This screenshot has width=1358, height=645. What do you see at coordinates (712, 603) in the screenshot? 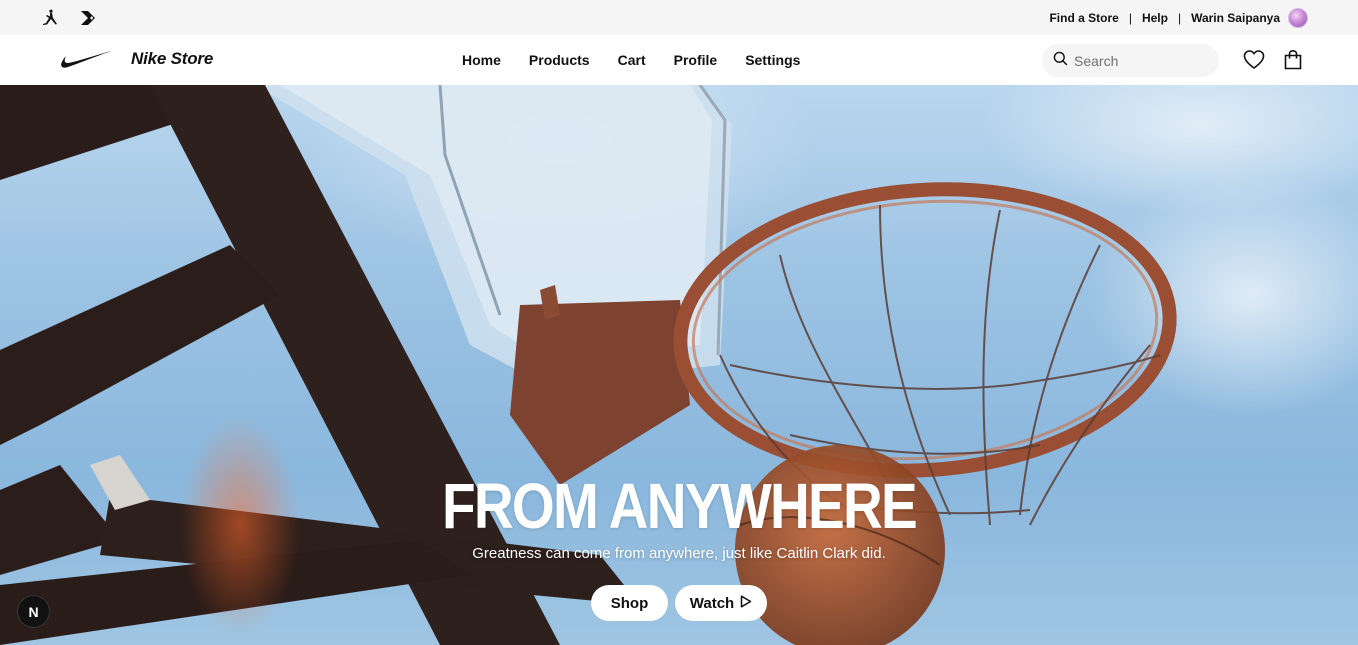
I see `watch-button-label: Watch` at bounding box center [712, 603].